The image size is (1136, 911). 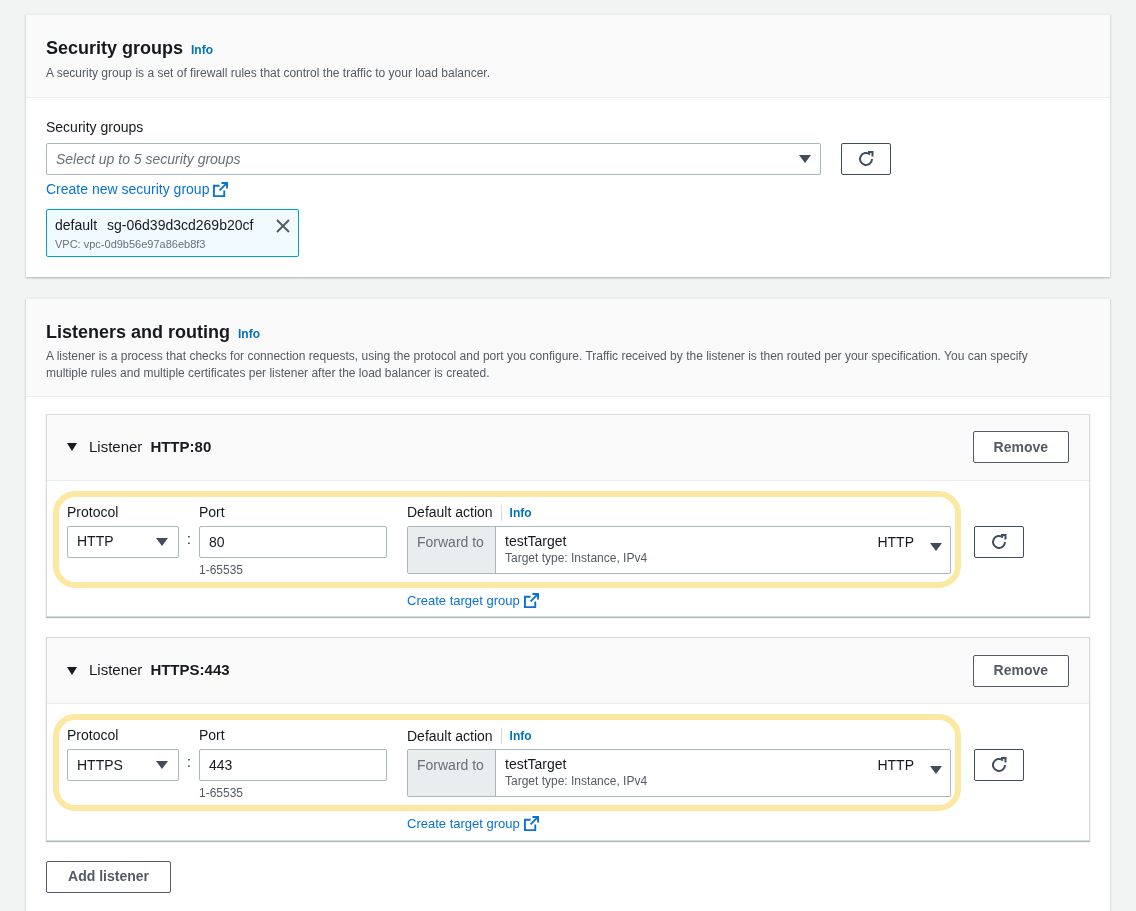 I want to click on create-security-group-link: Create new security group, so click(x=128, y=189).